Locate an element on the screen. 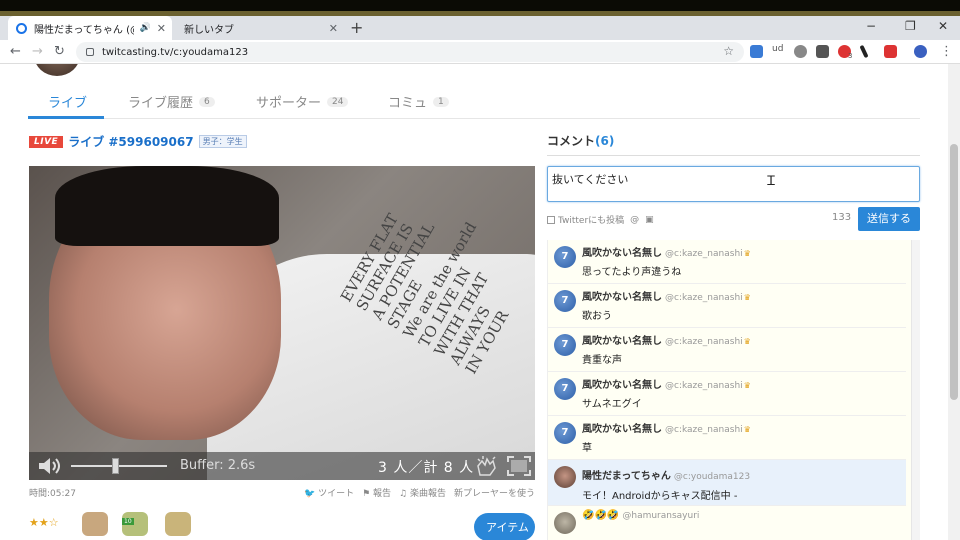  bookmark-star-icon: ☆ is located at coordinates (728, 51).